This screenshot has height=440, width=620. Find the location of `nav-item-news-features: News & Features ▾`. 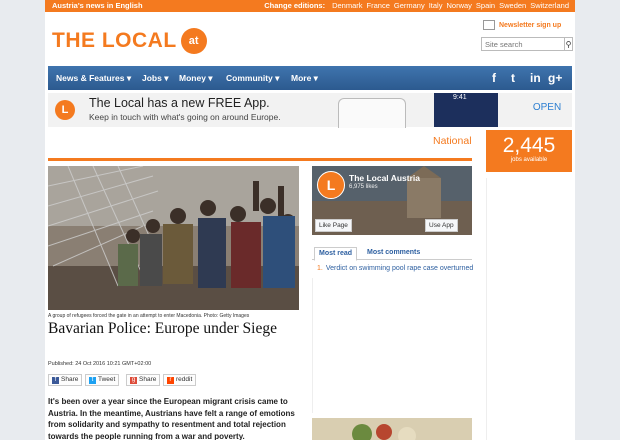

nav-item-news-features: News & Features ▾ is located at coordinates (93, 78).